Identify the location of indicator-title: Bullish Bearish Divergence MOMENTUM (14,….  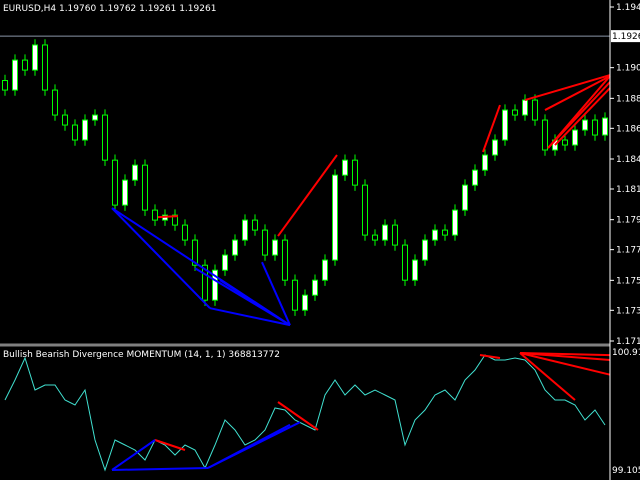
(141, 355).